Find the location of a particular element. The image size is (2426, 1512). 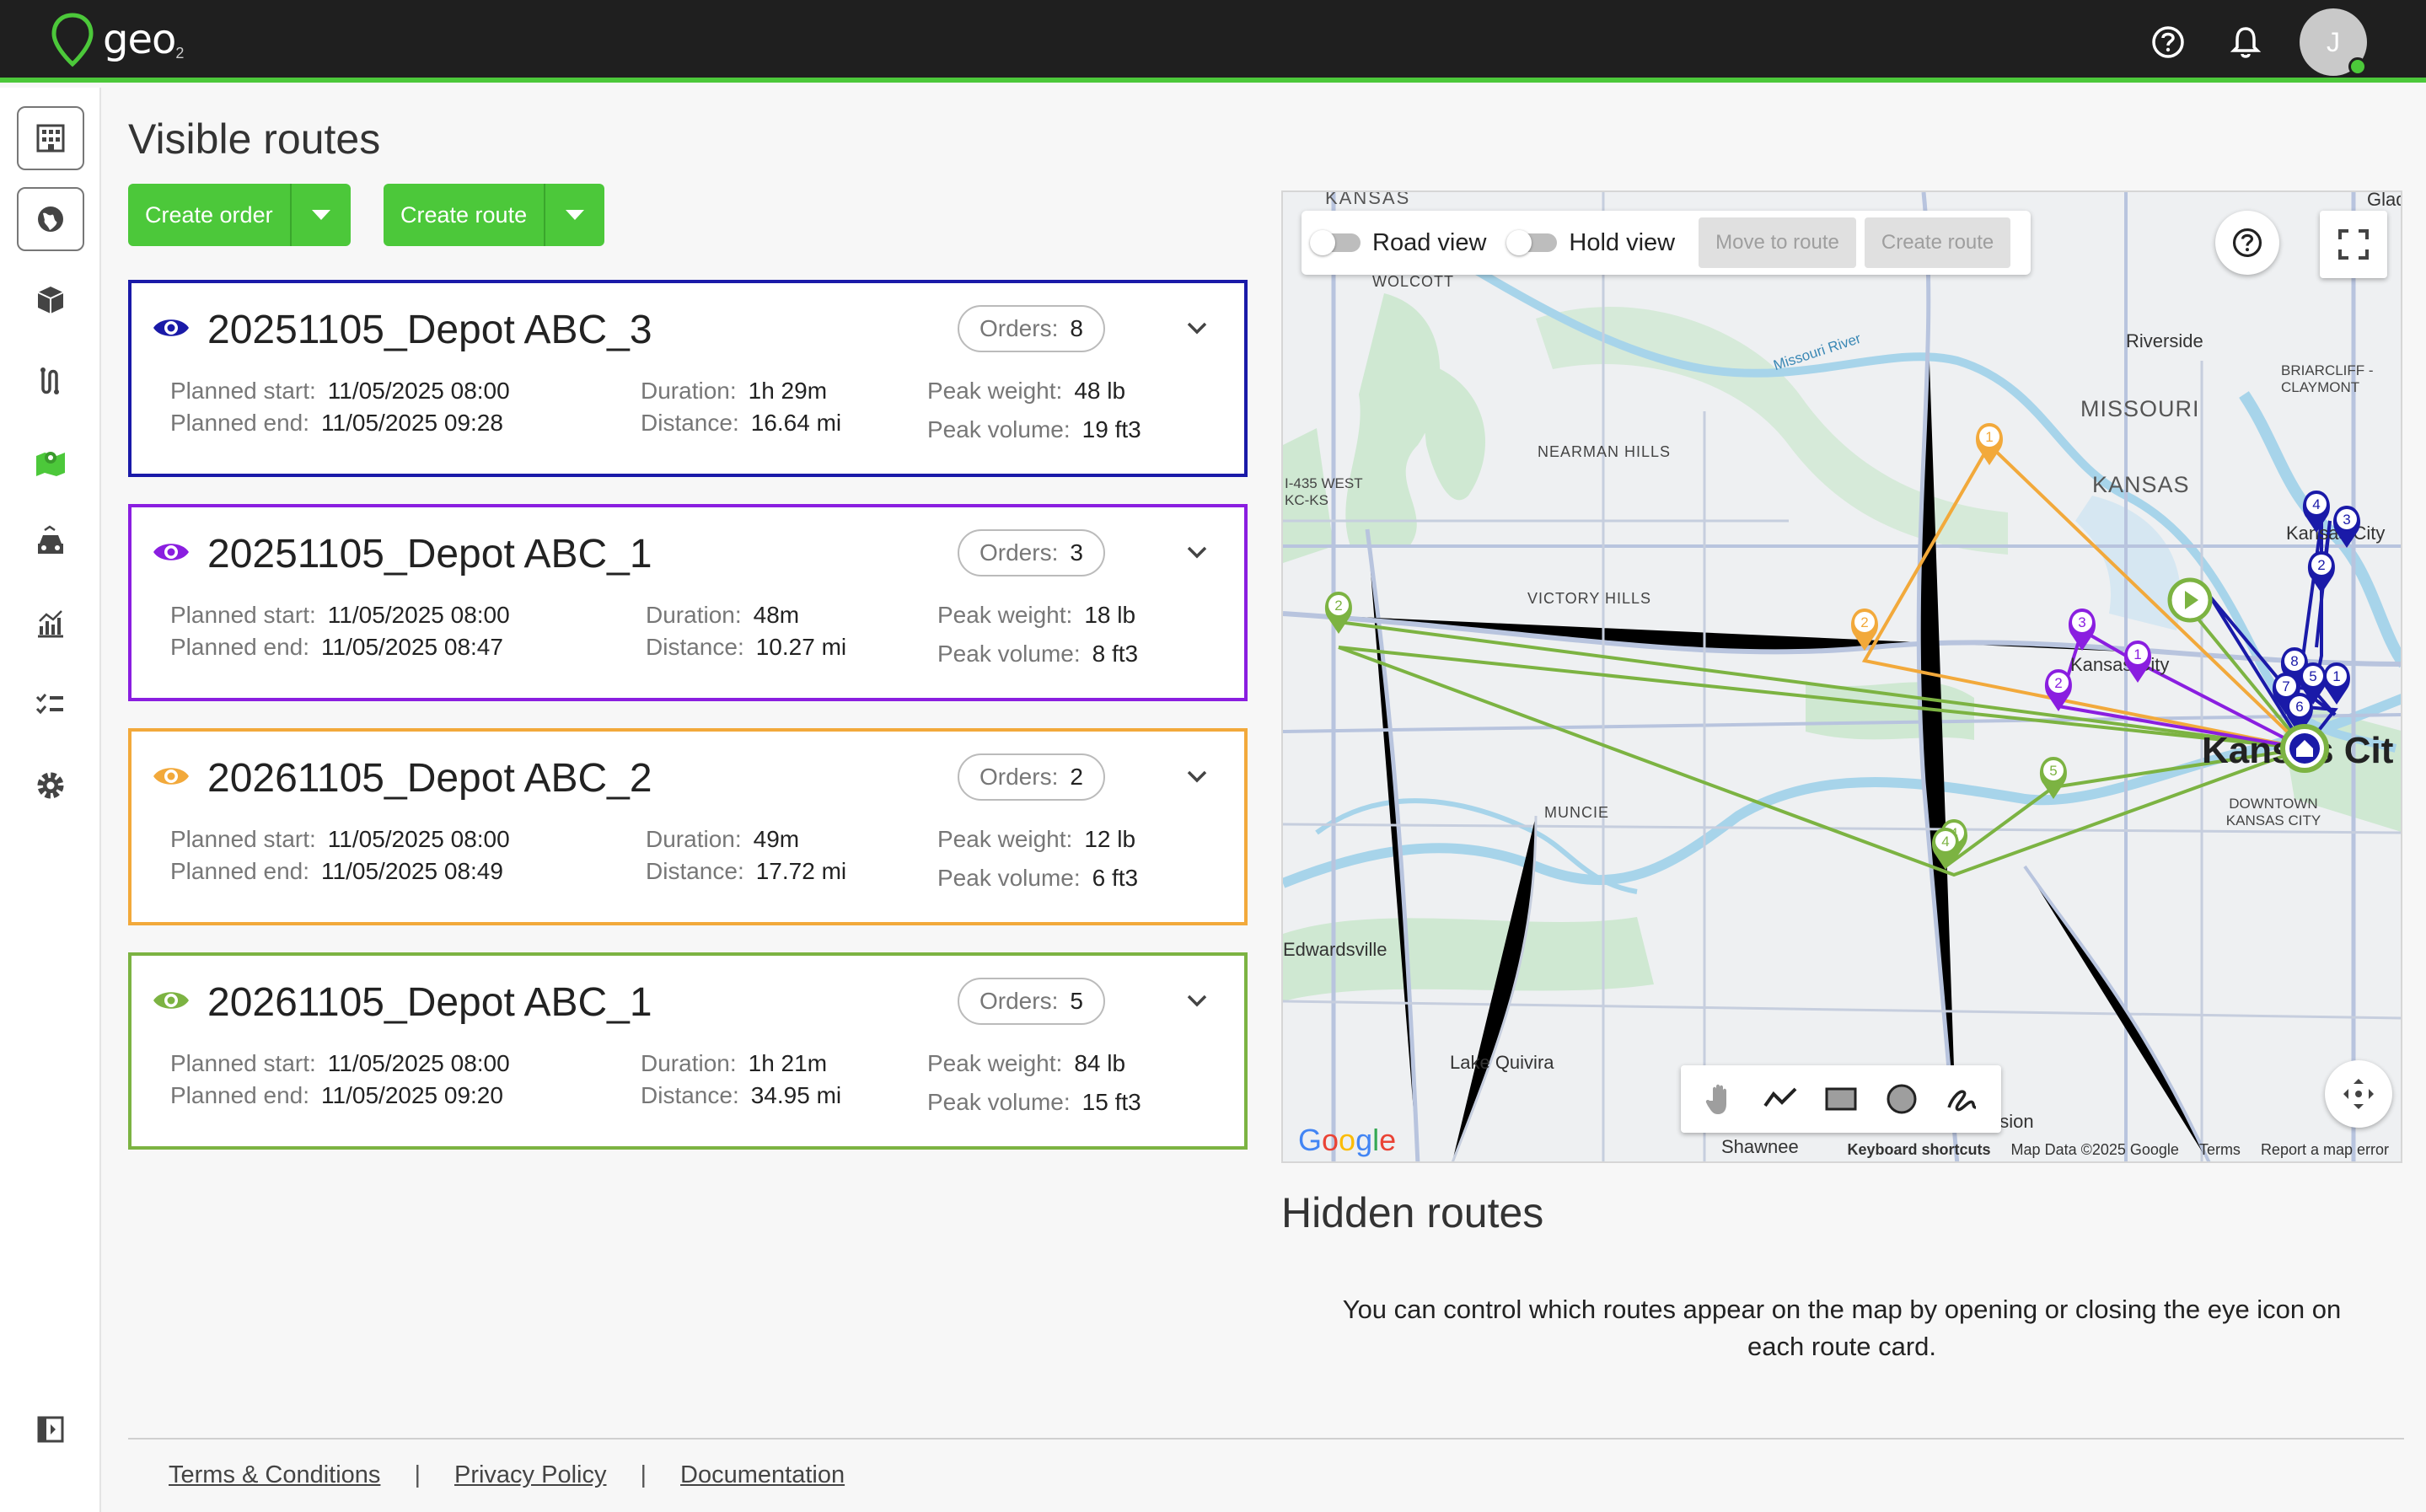

bell-icon is located at coordinates (2245, 42).